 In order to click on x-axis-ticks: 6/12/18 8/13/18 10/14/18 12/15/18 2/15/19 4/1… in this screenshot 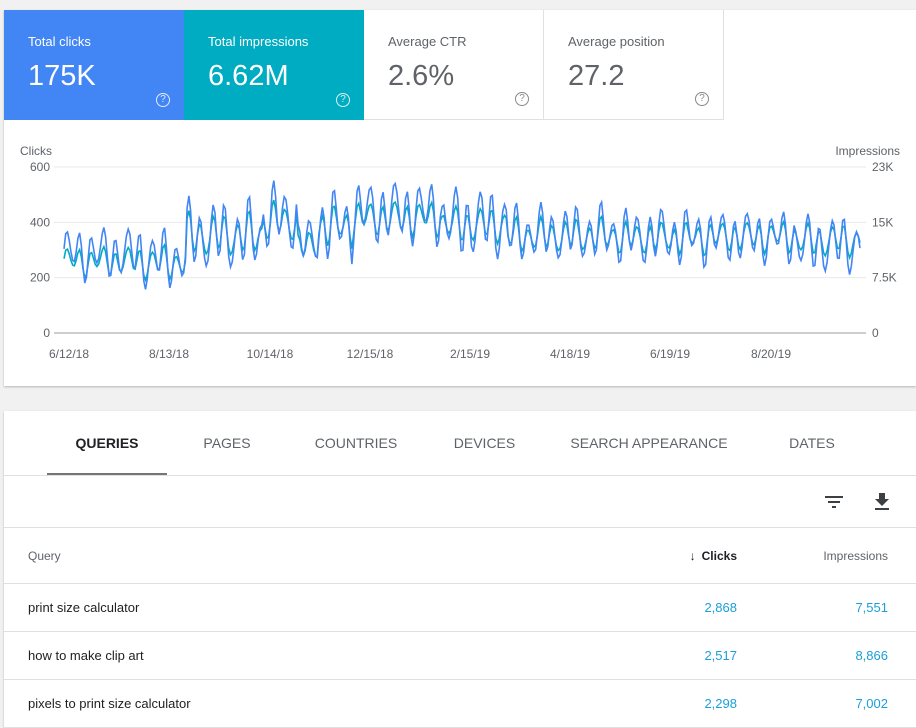, I will do `click(420, 354)`.